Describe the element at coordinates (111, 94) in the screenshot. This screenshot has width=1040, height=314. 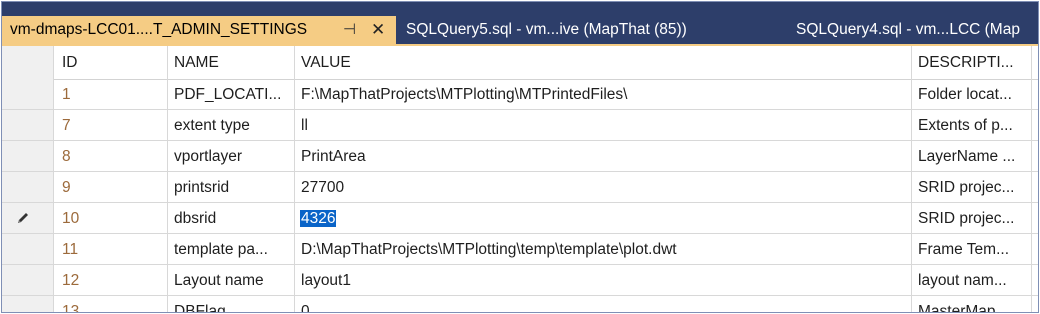
I see `cell-id: 1` at that location.